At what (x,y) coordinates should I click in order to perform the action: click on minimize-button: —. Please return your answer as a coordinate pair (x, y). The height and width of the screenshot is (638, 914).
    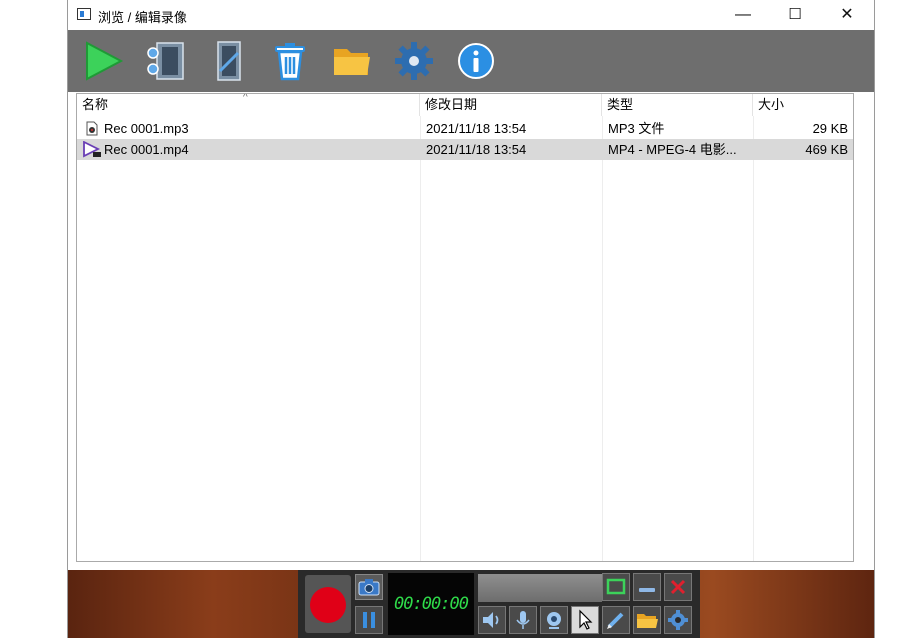
    Looking at the image, I should click on (743, 15).